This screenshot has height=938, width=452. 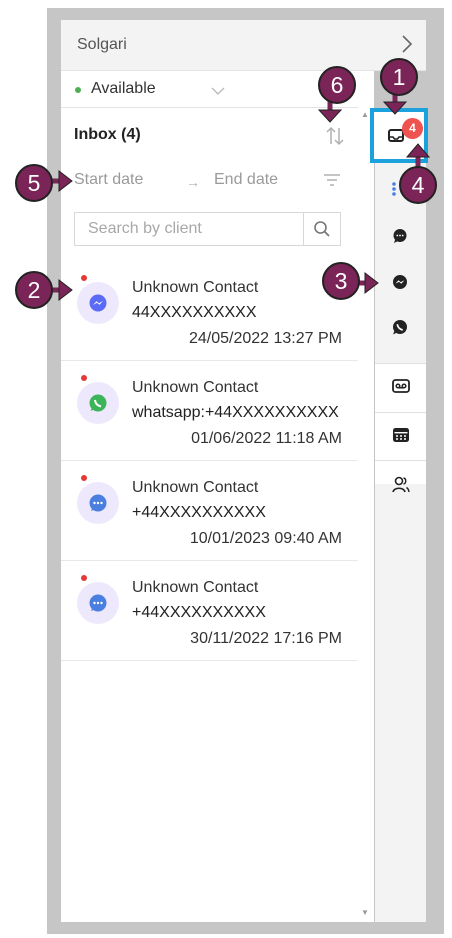 I want to click on contact-phone: 44XXXXXXXXXX, so click(x=194, y=312).